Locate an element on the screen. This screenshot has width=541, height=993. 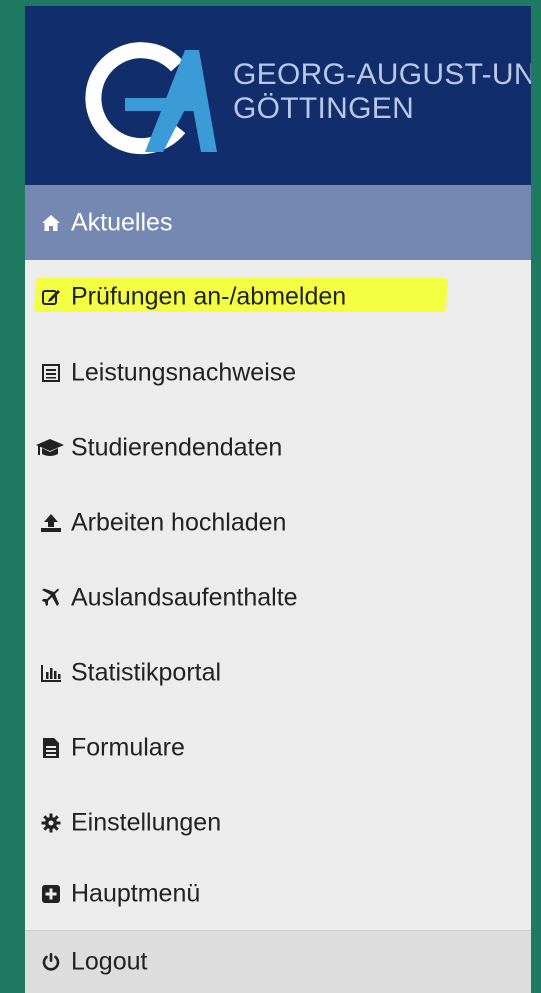
plus-square-icon is located at coordinates (51, 894).